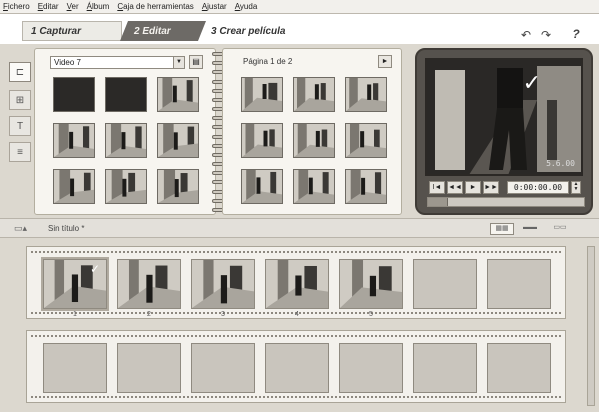 Image resolution: width=599 pixels, height=412 pixels. What do you see at coordinates (438, 202) in the screenshot?
I see `scrubber-handle` at bounding box center [438, 202].